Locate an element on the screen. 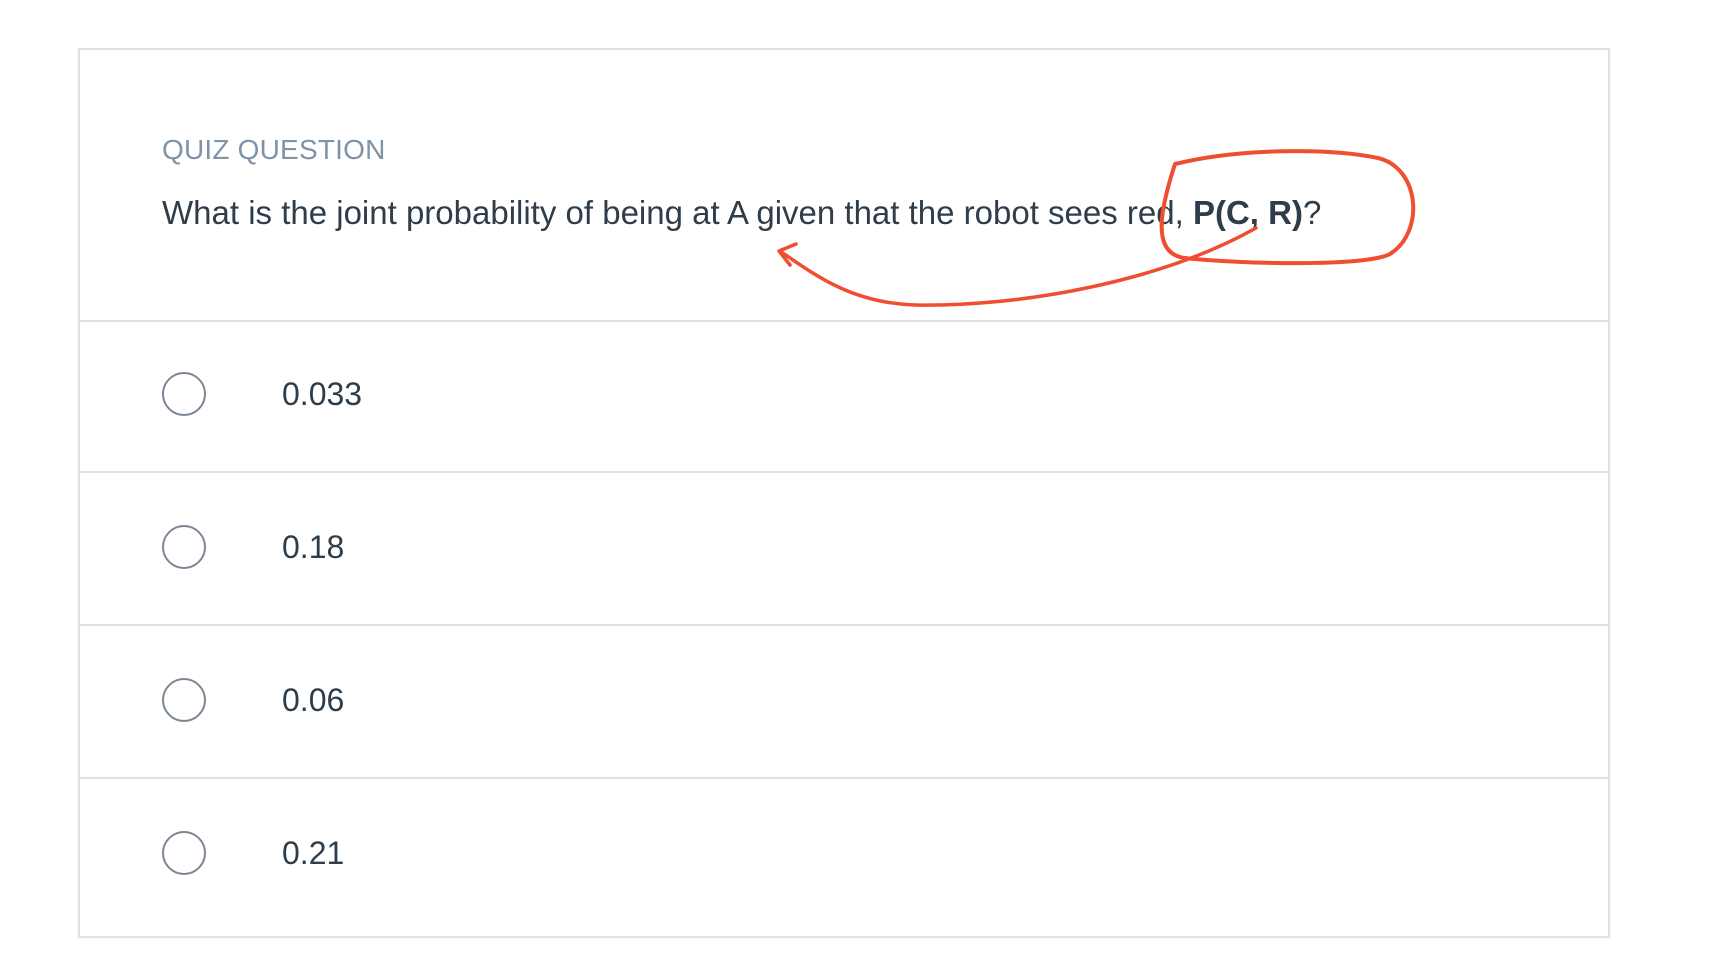 The height and width of the screenshot is (960, 1734). answer-option-1: 0.033 is located at coordinates (844, 396).